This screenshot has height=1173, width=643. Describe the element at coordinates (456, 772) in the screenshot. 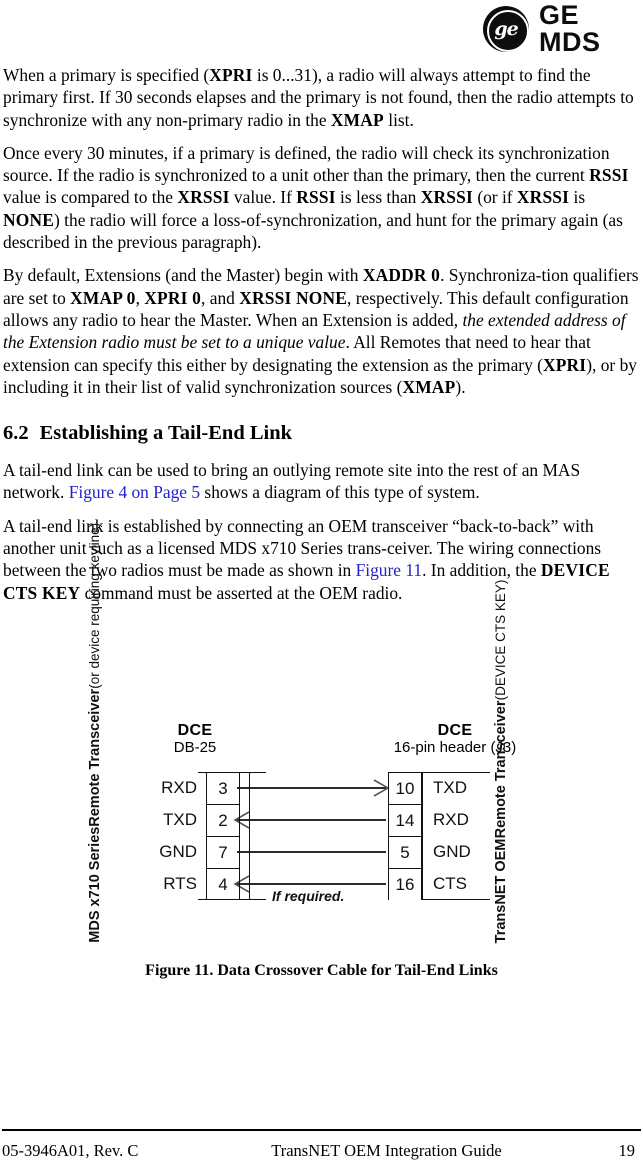

I see `right-connector-top-rule` at that location.